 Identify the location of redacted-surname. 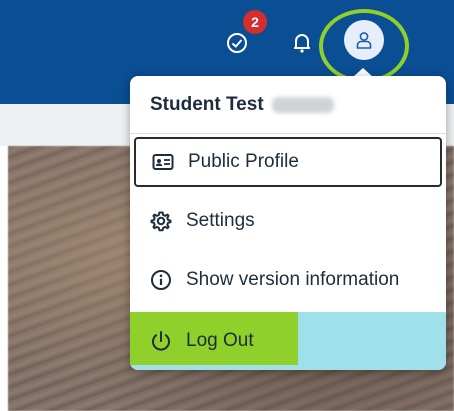
(302, 104).